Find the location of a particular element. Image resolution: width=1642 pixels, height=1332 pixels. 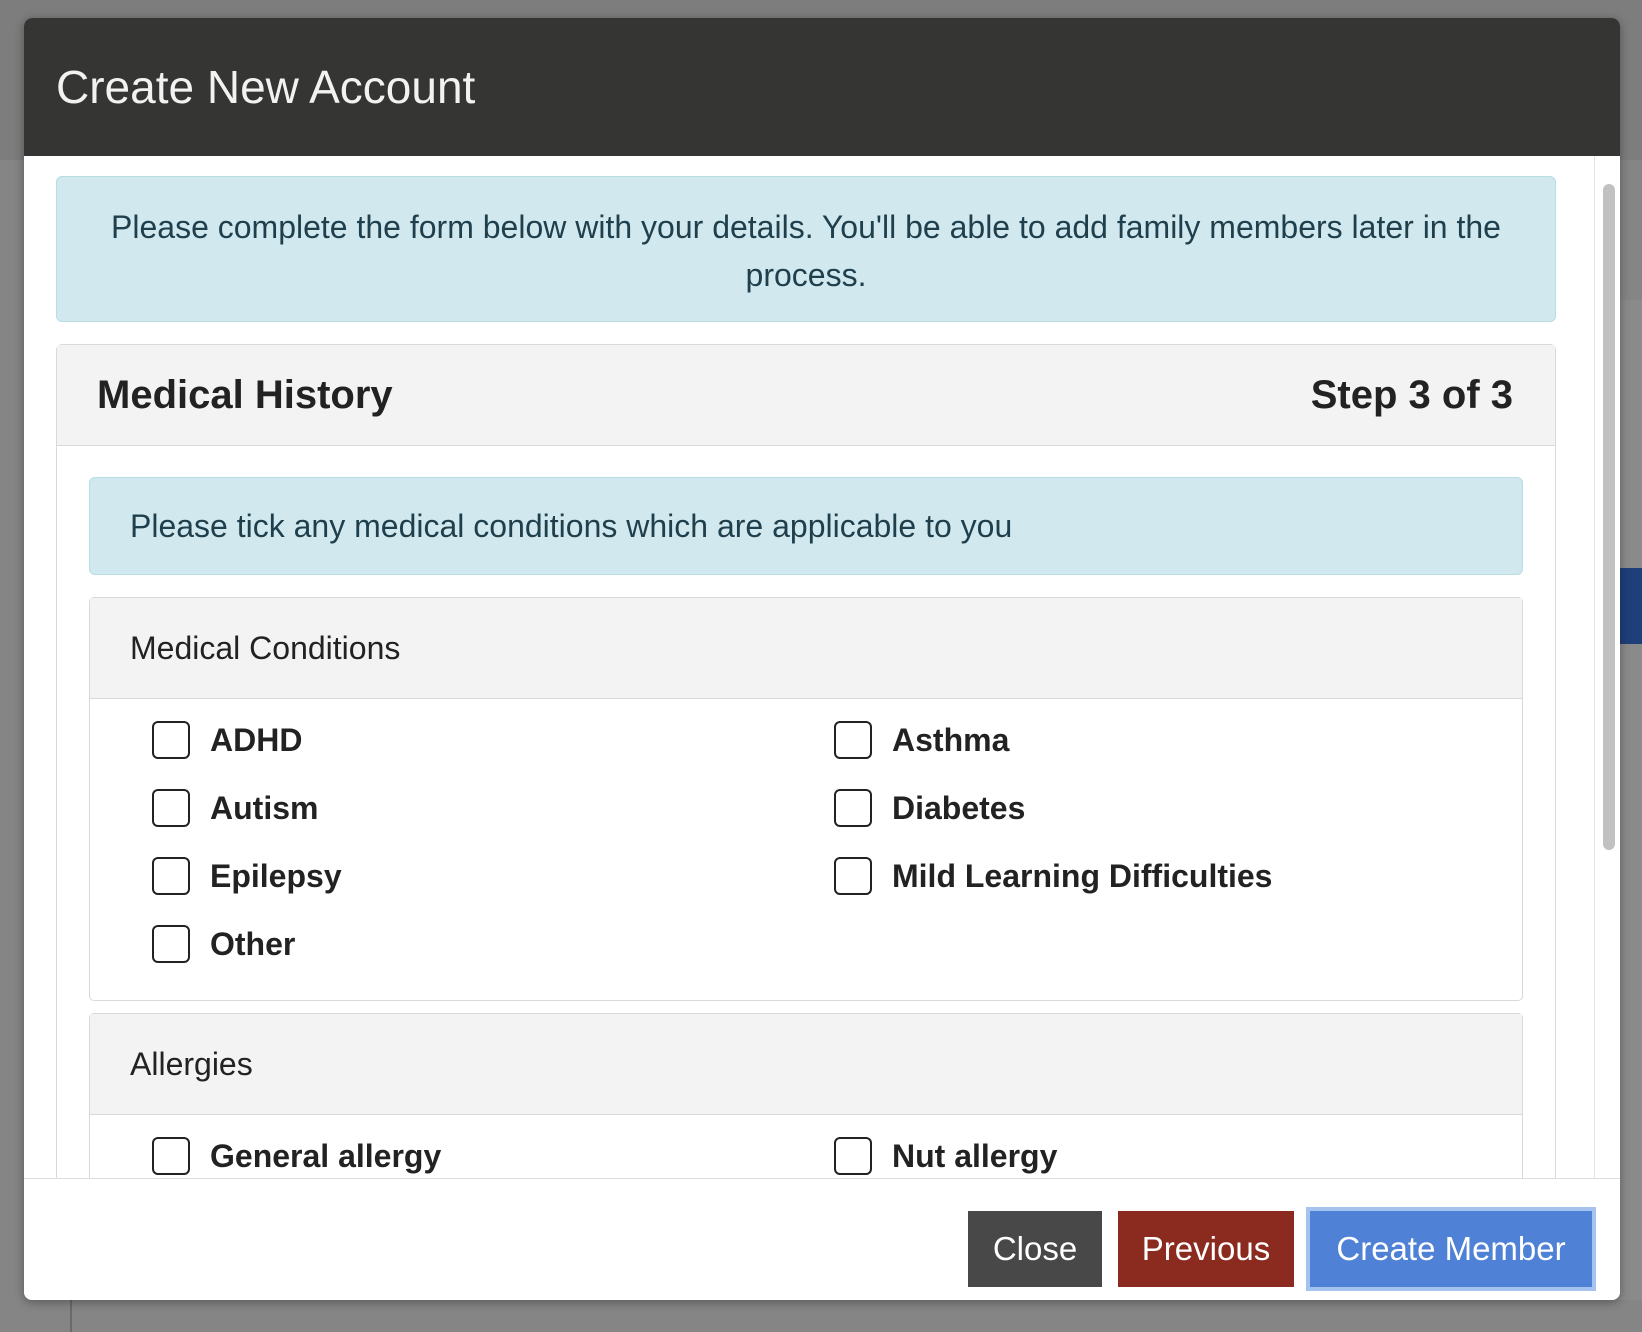

modal-title: Create New Account is located at coordinates (266, 87).